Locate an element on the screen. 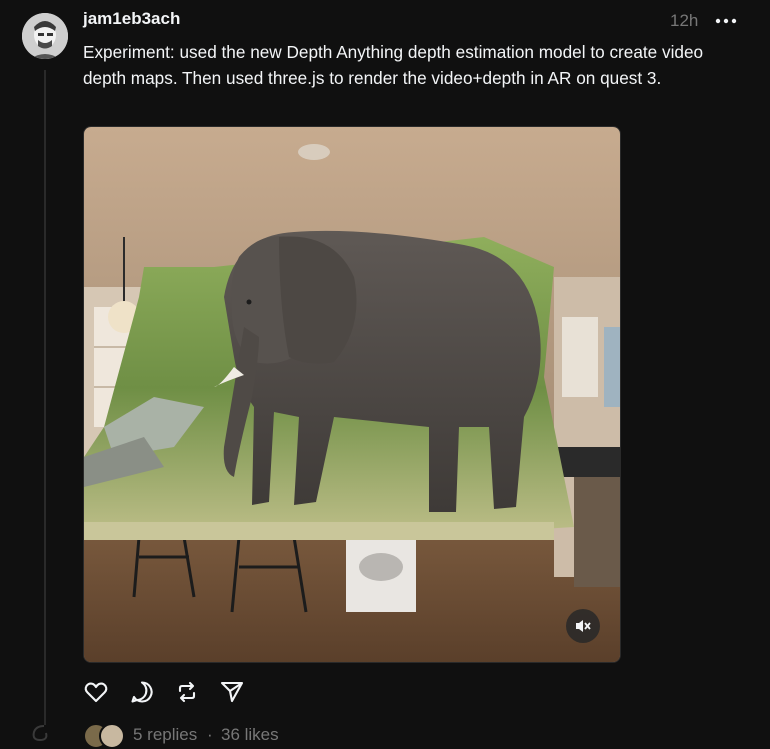 The height and width of the screenshot is (749, 770). replier-avatar is located at coordinates (112, 736).